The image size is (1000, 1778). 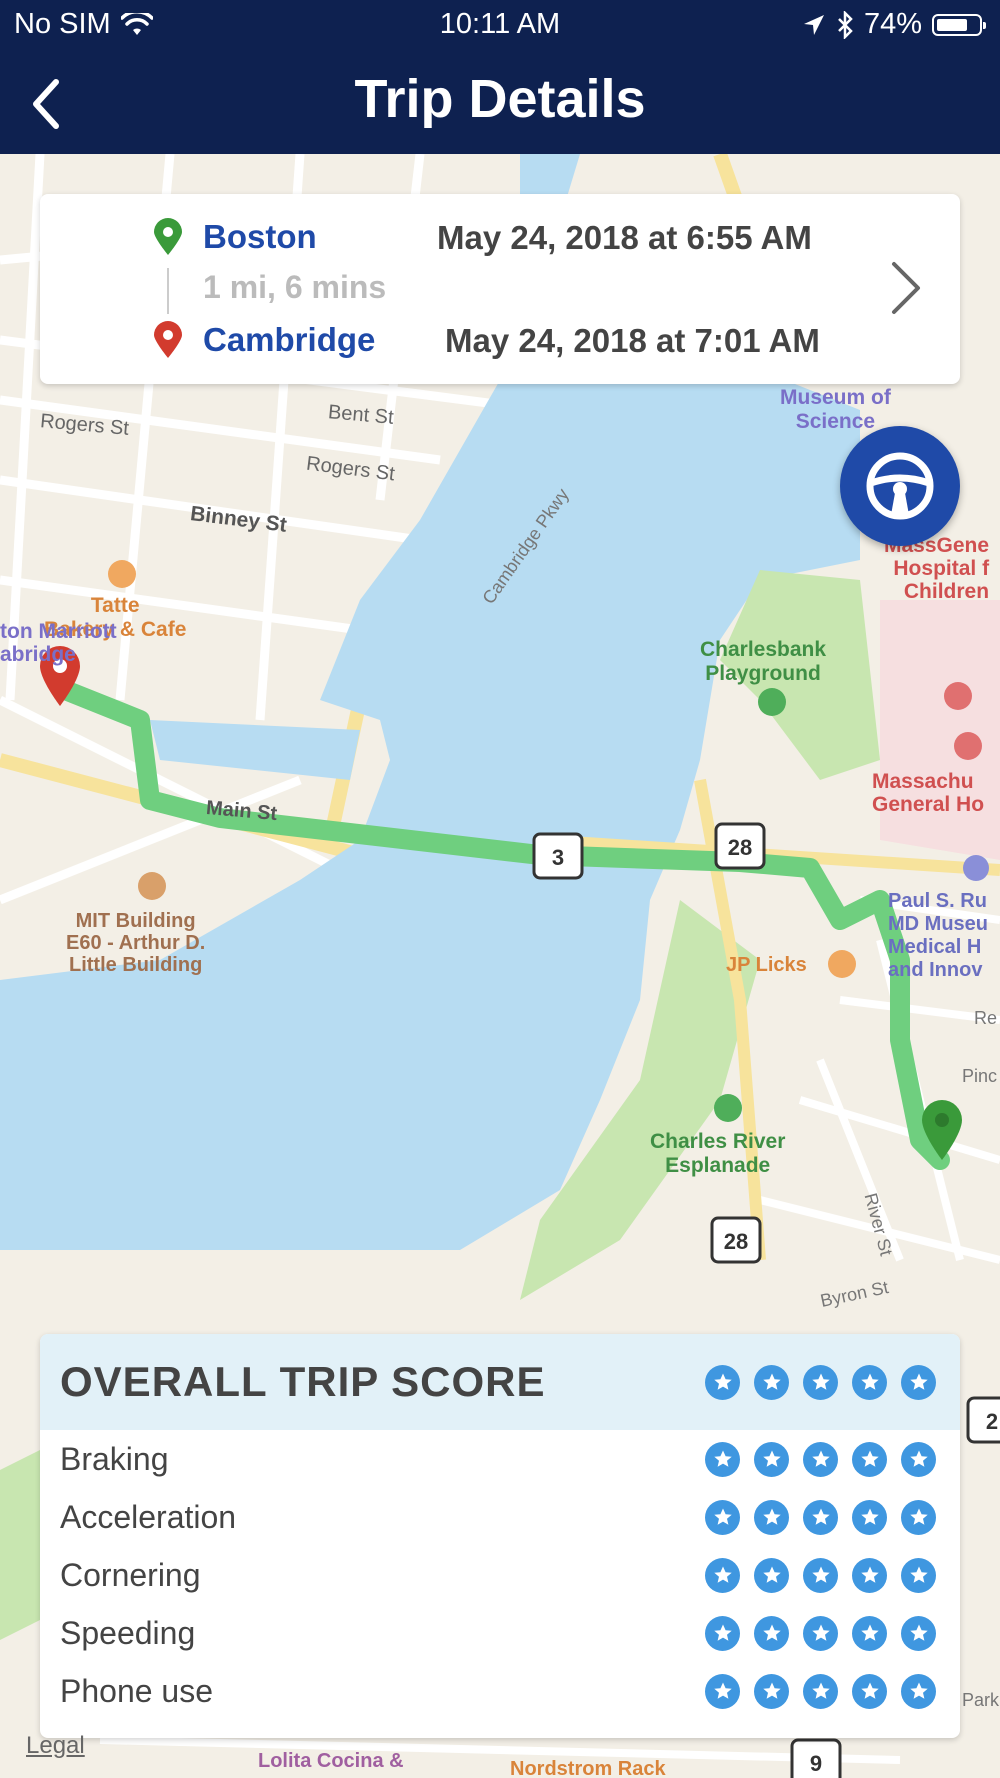 What do you see at coordinates (816, 1763) in the screenshot?
I see `route-shield-label: 9` at bounding box center [816, 1763].